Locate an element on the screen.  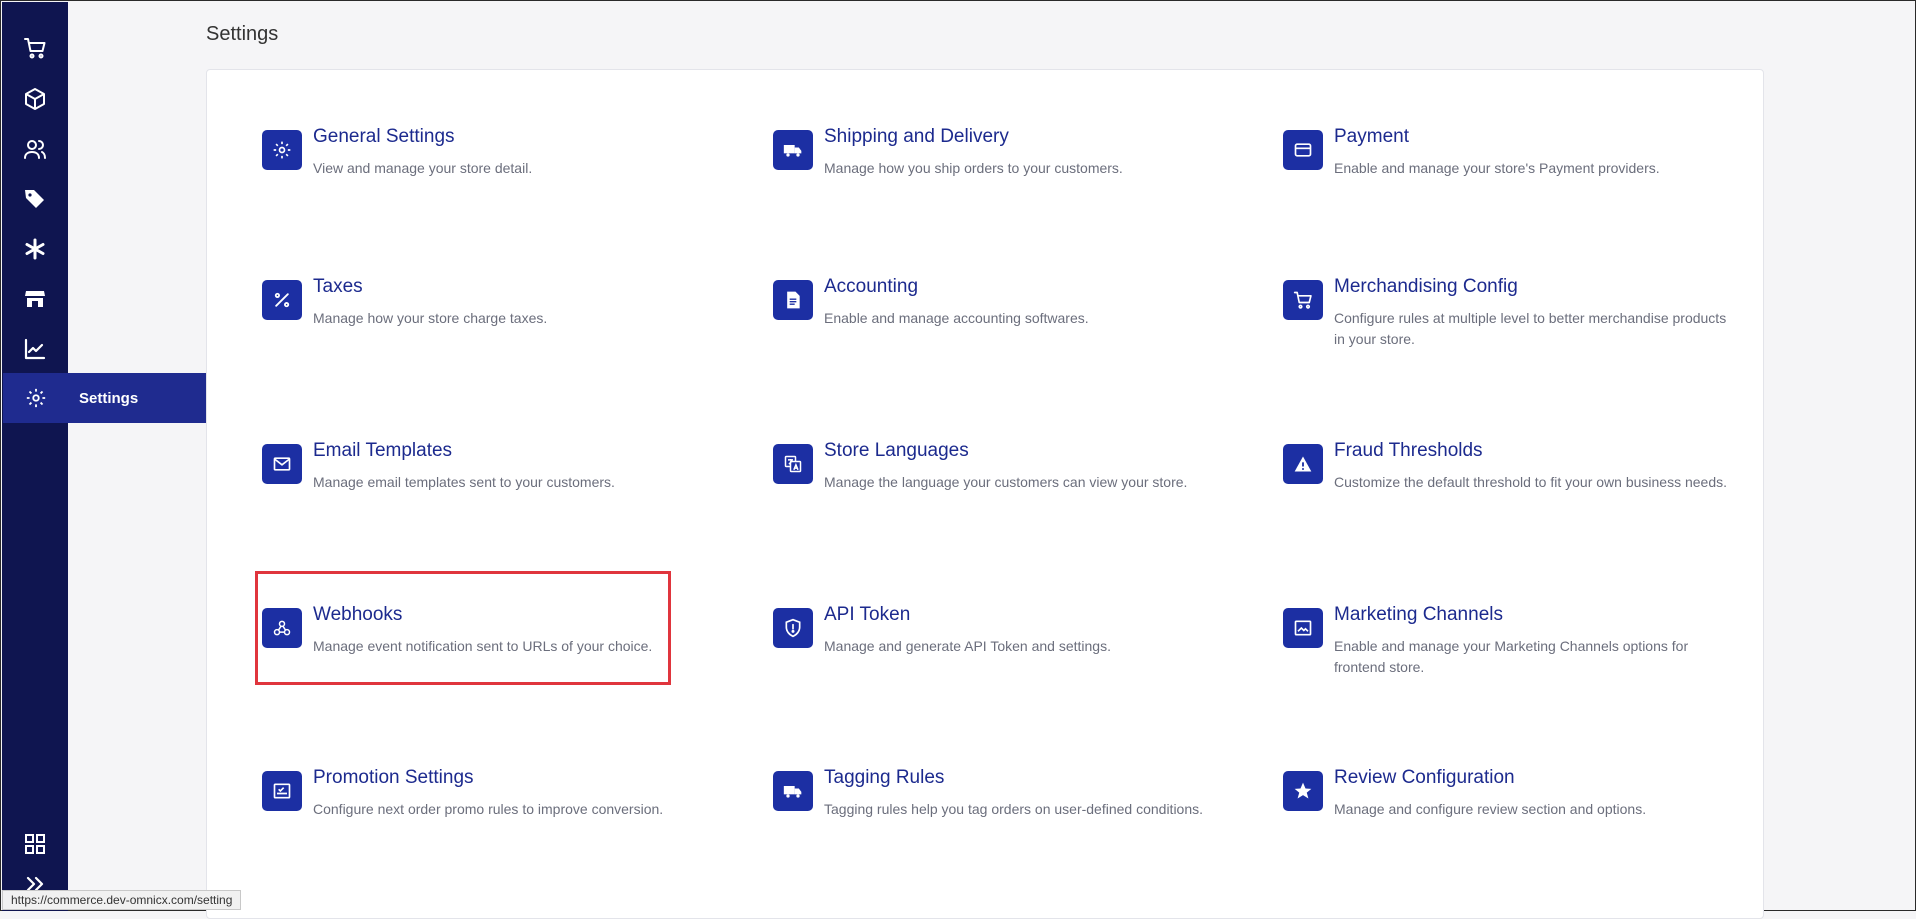
tile-title: Promotion Settings is located at coordinates (393, 778).